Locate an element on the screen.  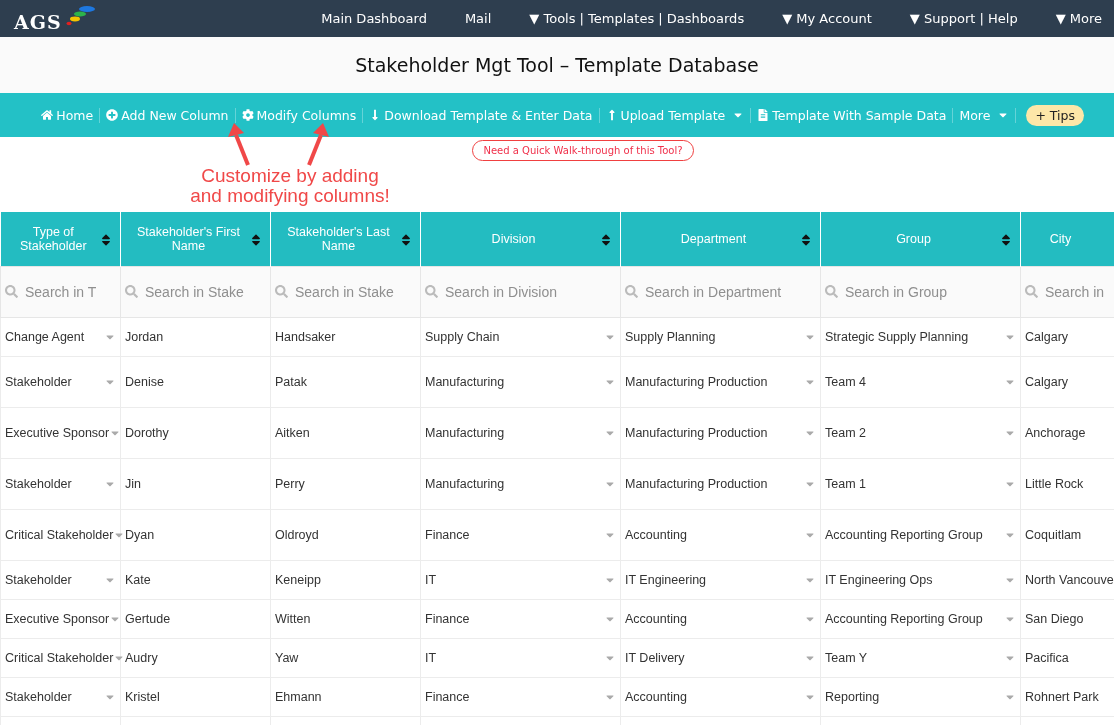
table-cell: Strategic Supply Planning is located at coordinates (897, 336).